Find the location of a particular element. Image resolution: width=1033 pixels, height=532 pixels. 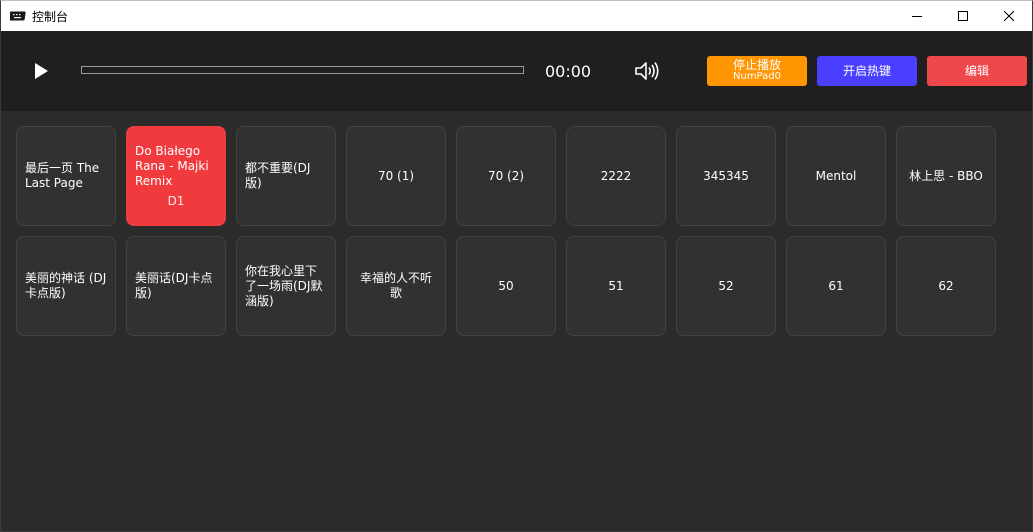

minimize-button is located at coordinates (917, 16).